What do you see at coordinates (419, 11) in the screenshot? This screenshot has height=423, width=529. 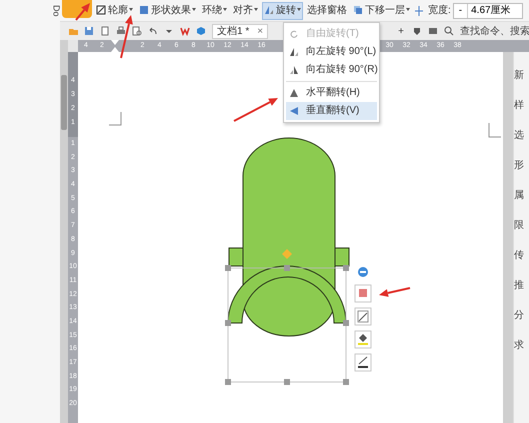 I see `width-icon` at bounding box center [419, 11].